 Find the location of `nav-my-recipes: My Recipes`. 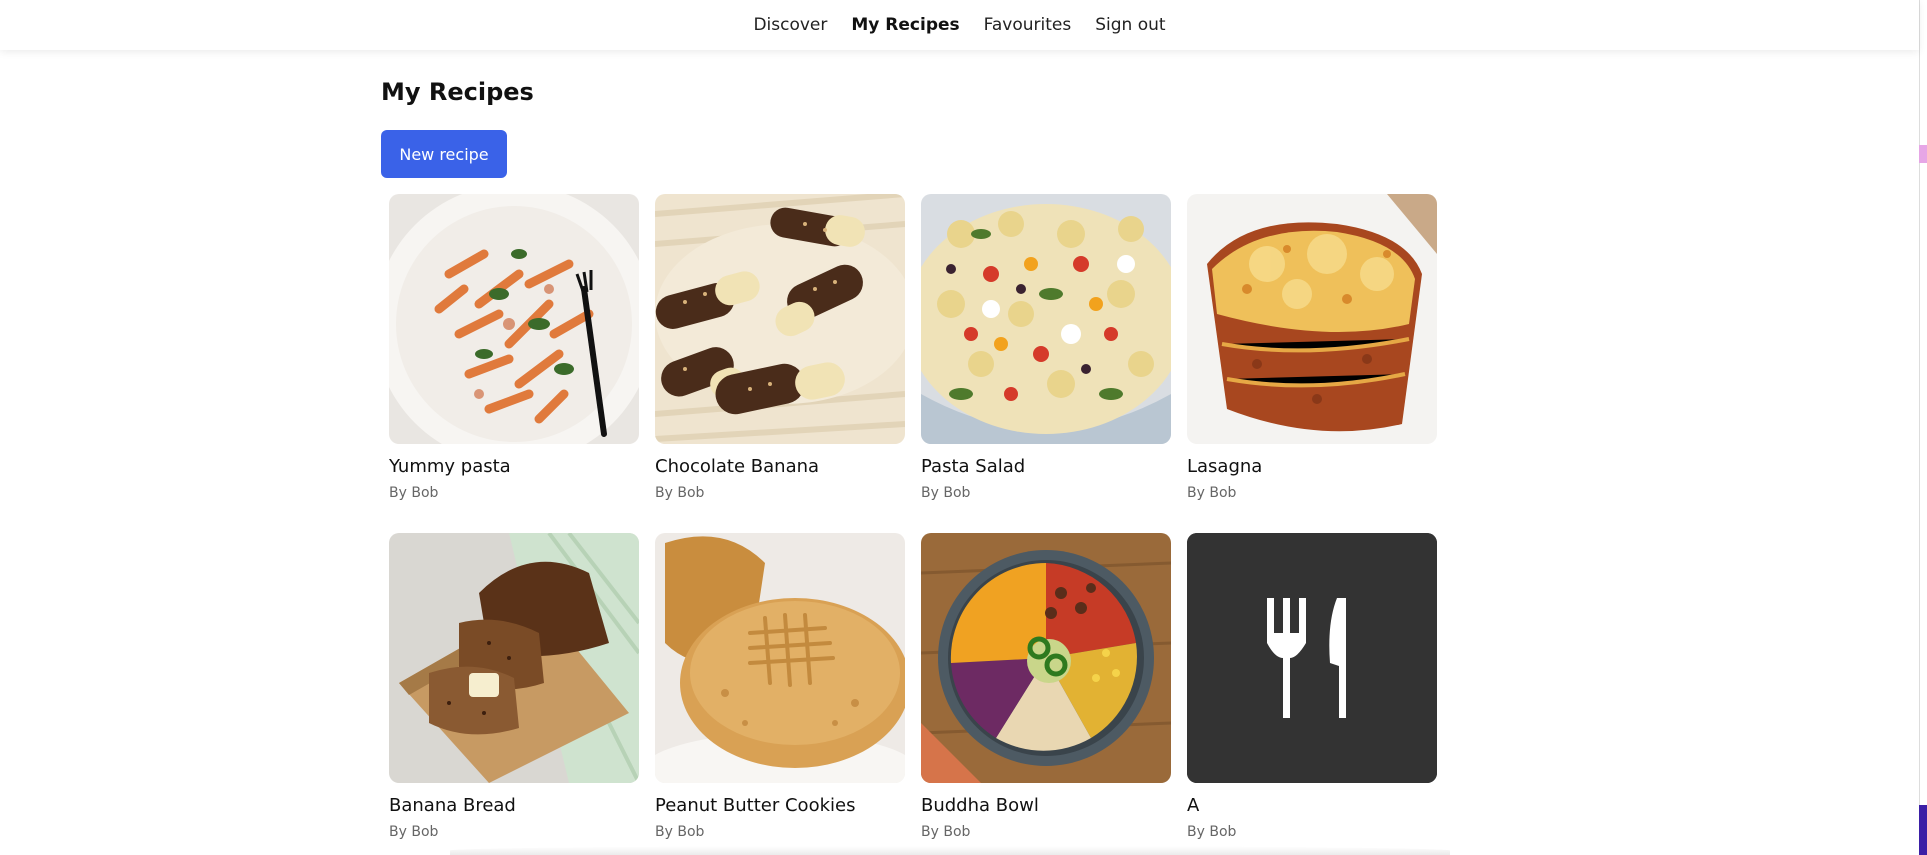

nav-my-recipes: My Recipes is located at coordinates (905, 25).